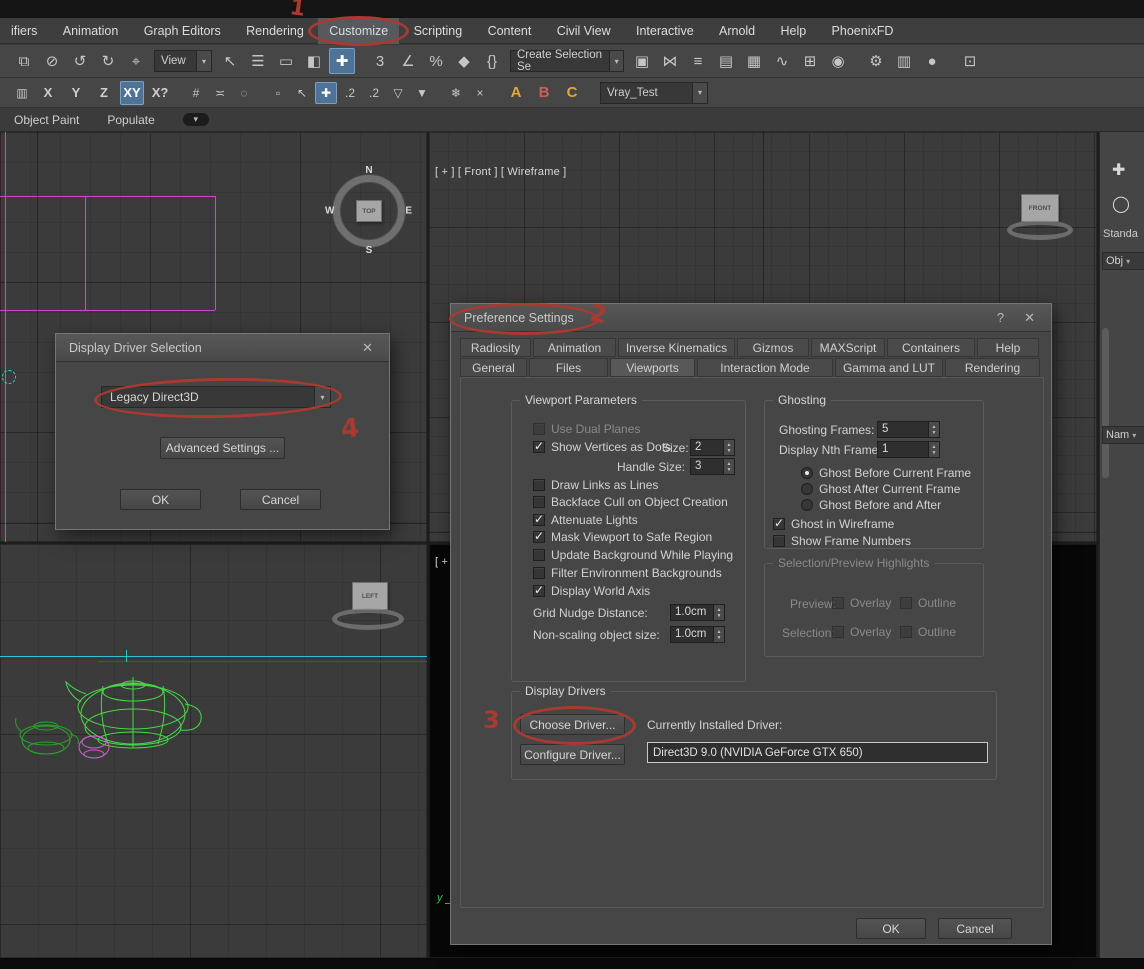 The height and width of the screenshot is (969, 1144). What do you see at coordinates (230, 61) in the screenshot?
I see `select-object-icon: ↖` at bounding box center [230, 61].